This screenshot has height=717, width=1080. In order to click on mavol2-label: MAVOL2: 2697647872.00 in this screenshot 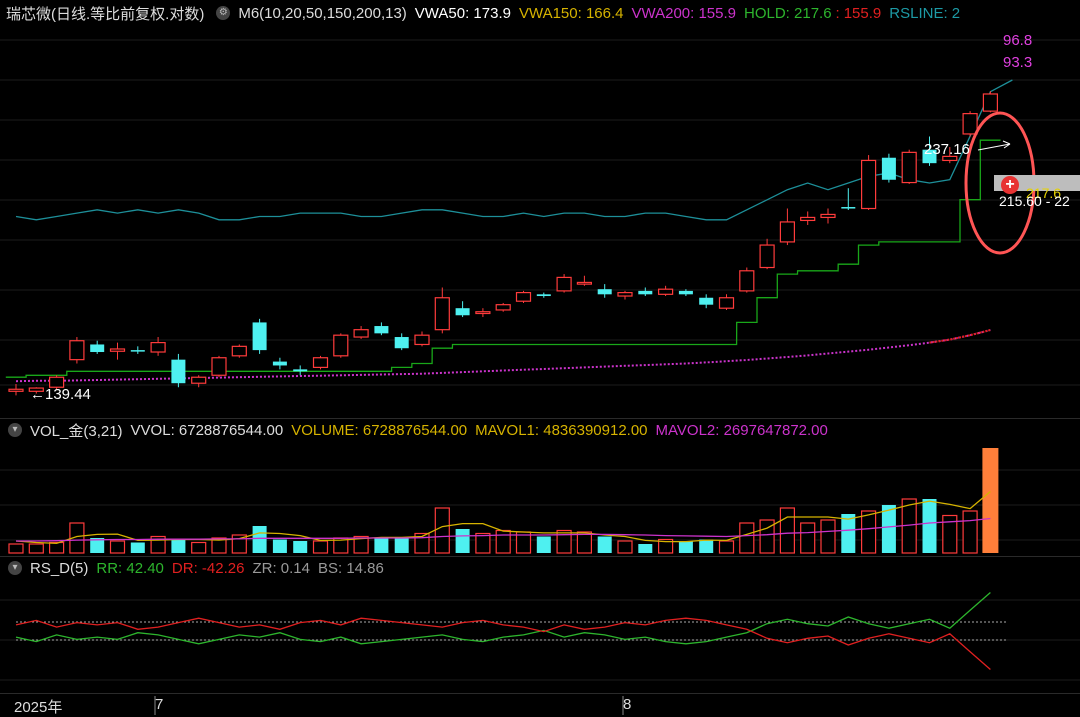, I will do `click(741, 430)`.